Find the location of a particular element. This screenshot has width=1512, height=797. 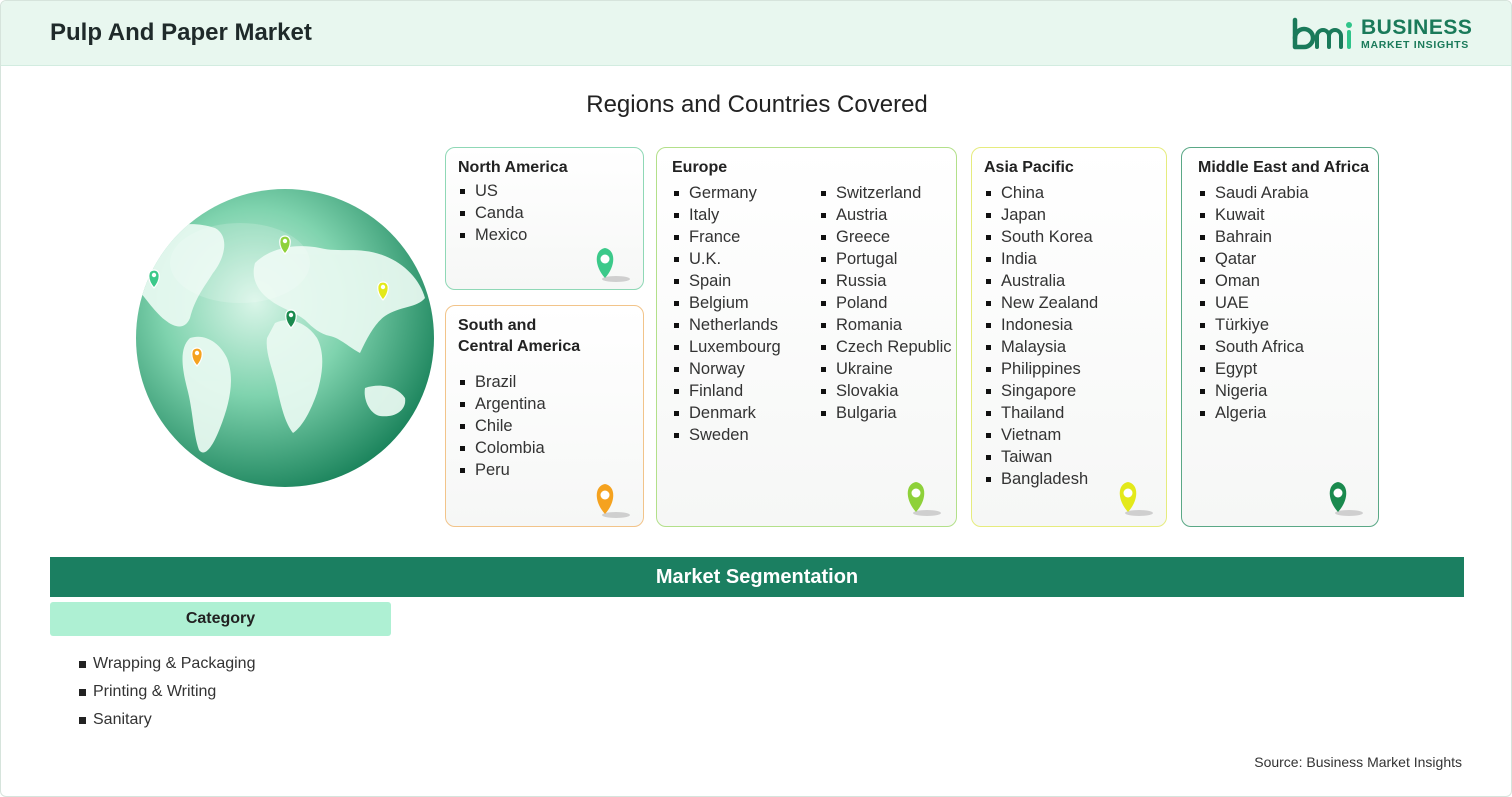

list-item: Nigeria is located at coordinates (1253, 391).